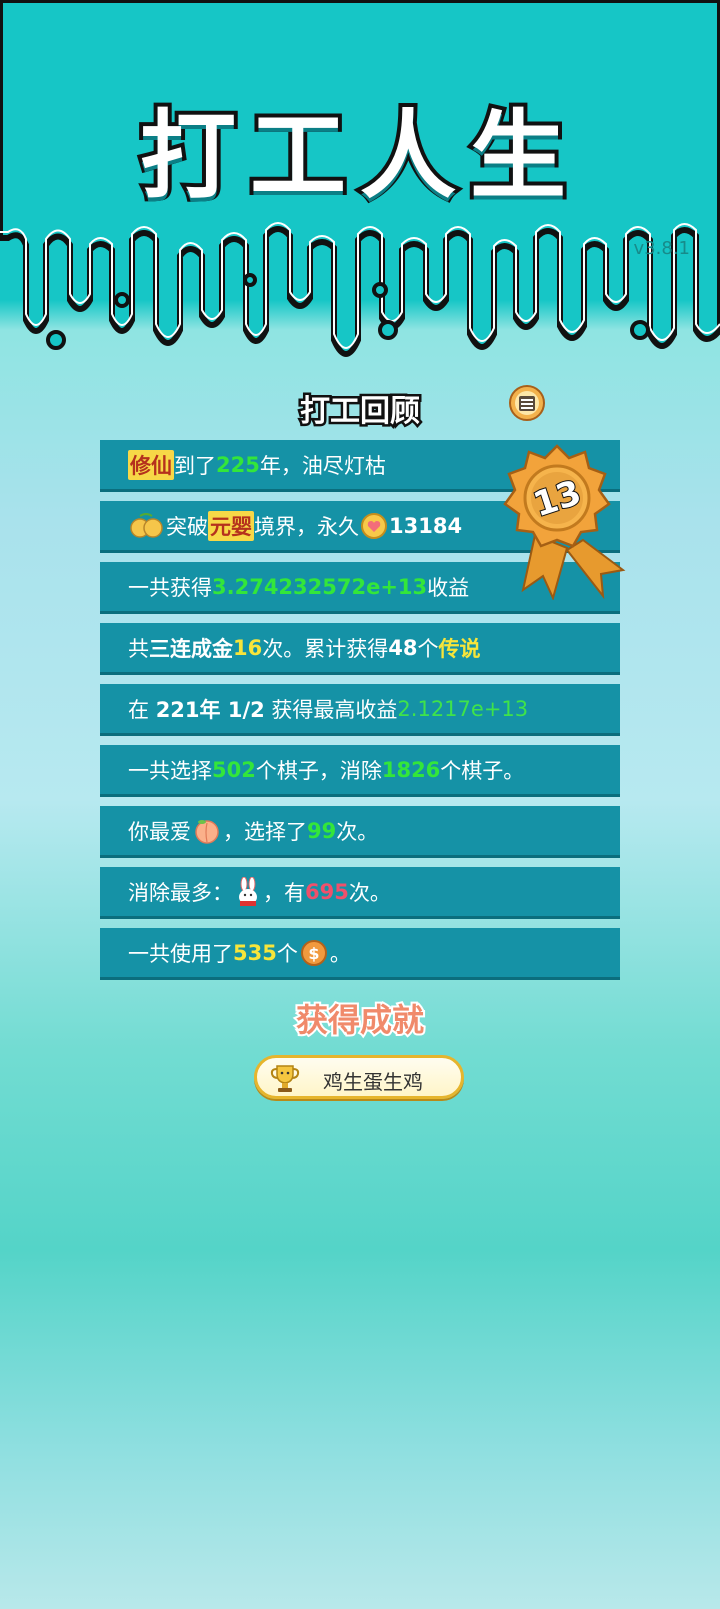 This screenshot has width=720, height=1609. What do you see at coordinates (403, 647) in the screenshot?
I see `legend-count-value: 48` at bounding box center [403, 647].